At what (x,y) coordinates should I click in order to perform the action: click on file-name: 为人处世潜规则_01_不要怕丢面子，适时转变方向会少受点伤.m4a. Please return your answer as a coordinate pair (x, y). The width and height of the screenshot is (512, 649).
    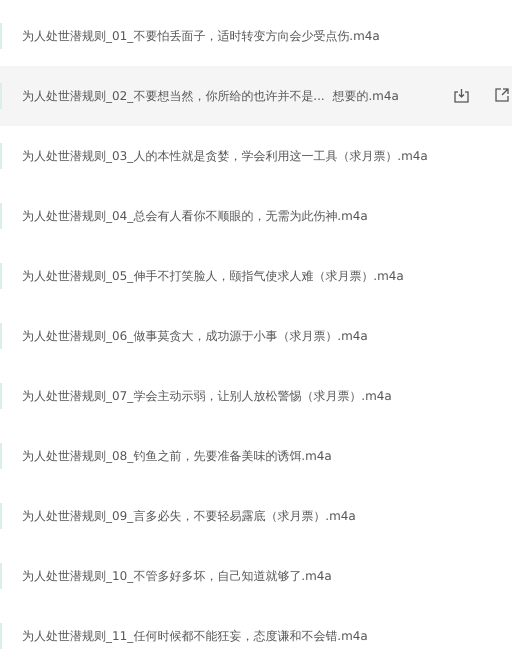
    Looking at the image, I should click on (201, 36).